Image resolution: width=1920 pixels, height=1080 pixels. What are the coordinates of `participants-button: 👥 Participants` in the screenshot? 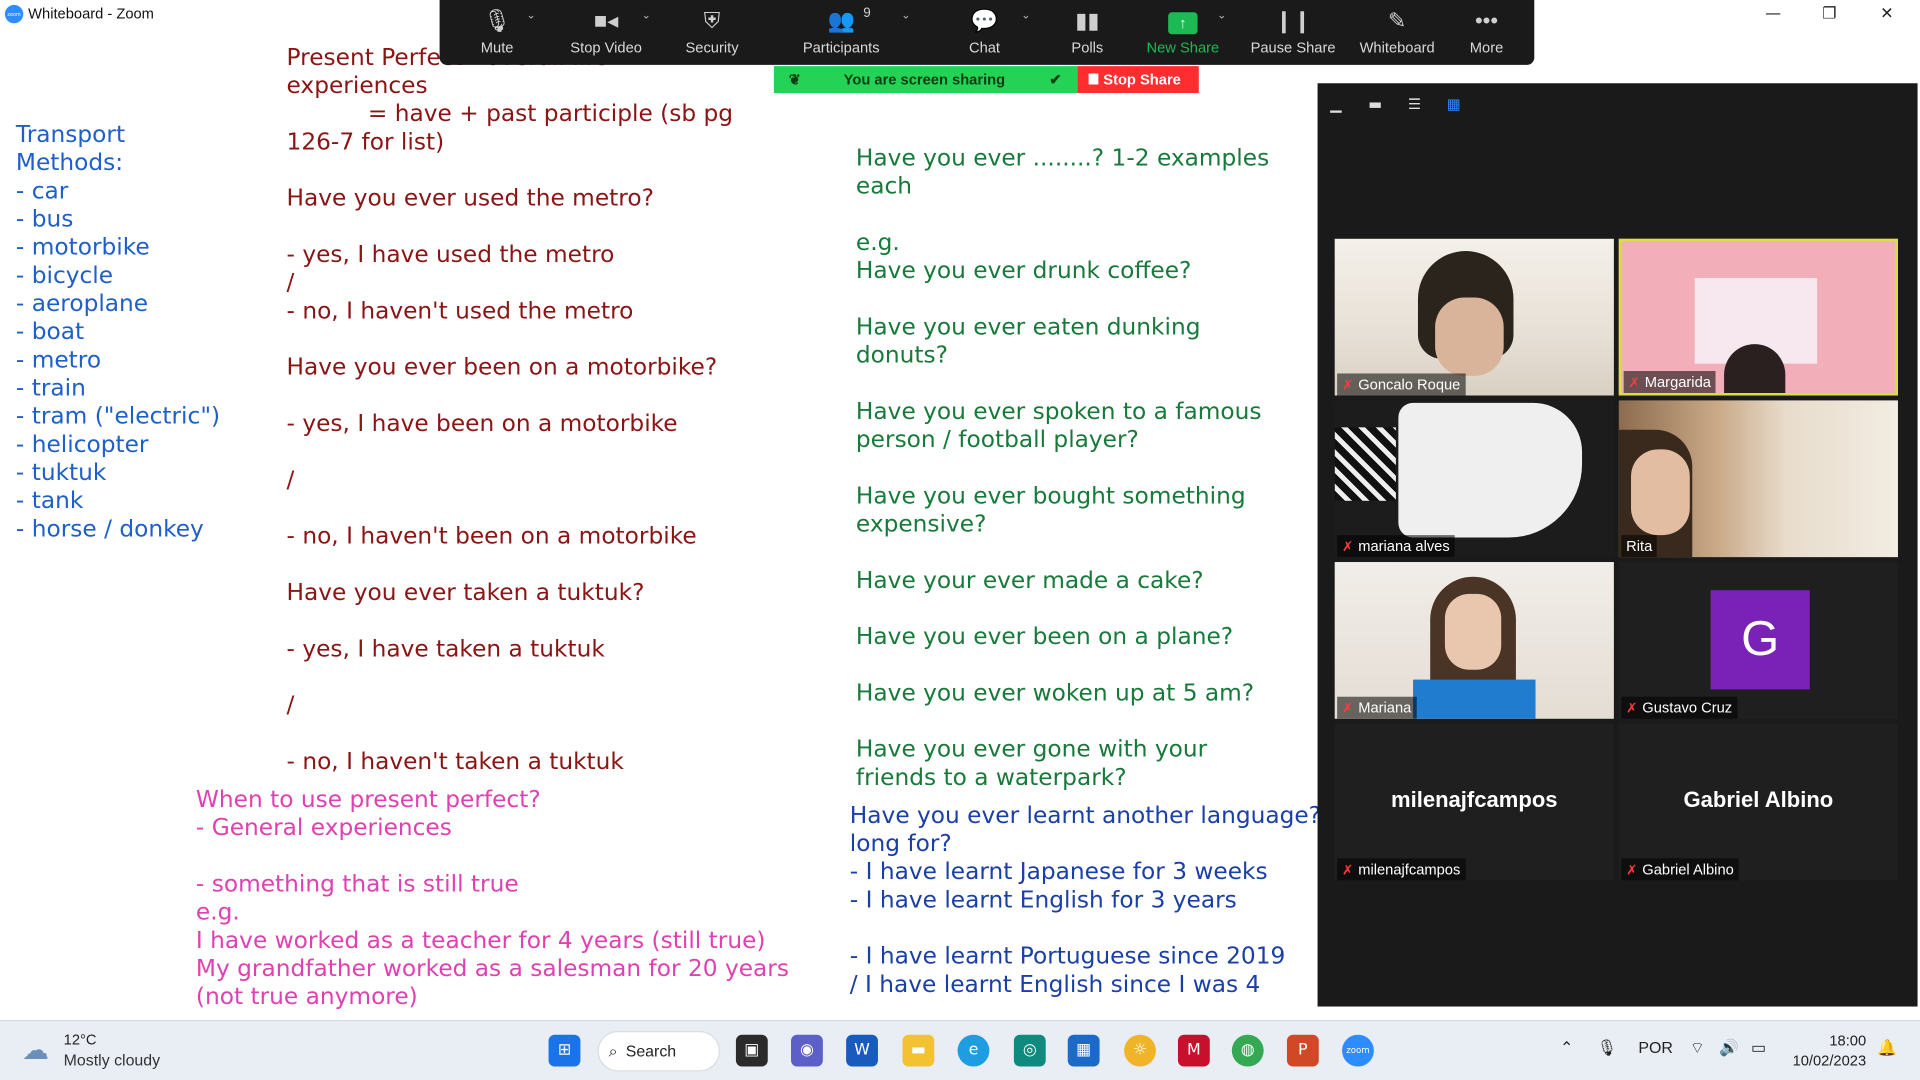 It's located at (841, 32).